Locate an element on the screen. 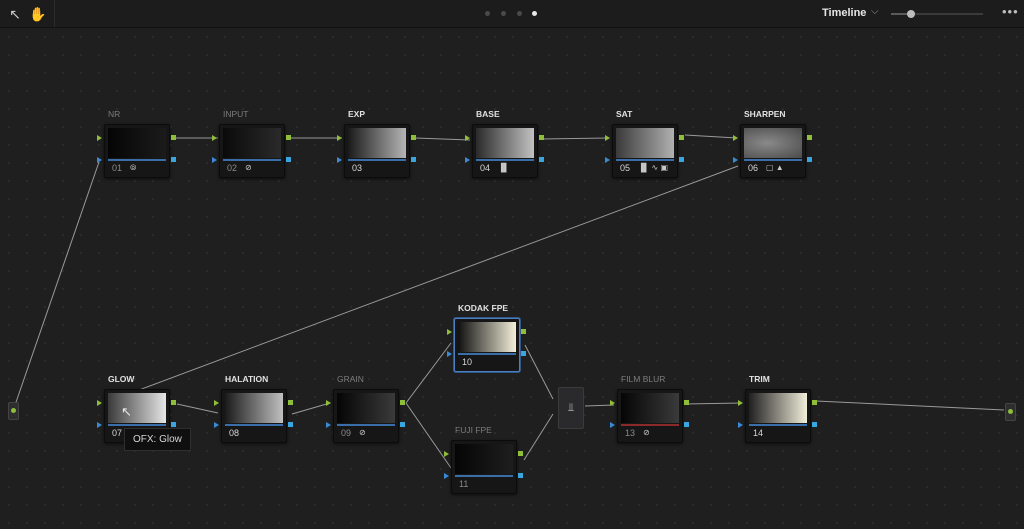 This screenshot has width=1024, height=529. source-node is located at coordinates (13, 411).